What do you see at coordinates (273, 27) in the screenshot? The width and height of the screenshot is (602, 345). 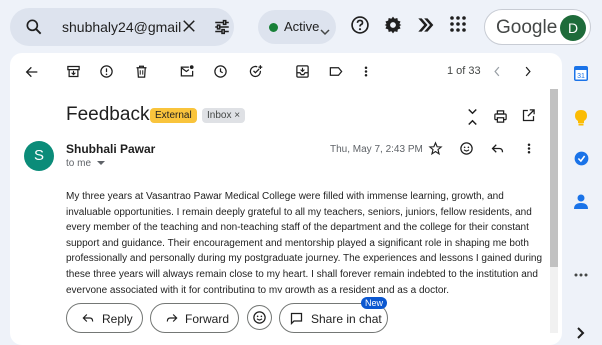 I see `status-dot` at bounding box center [273, 27].